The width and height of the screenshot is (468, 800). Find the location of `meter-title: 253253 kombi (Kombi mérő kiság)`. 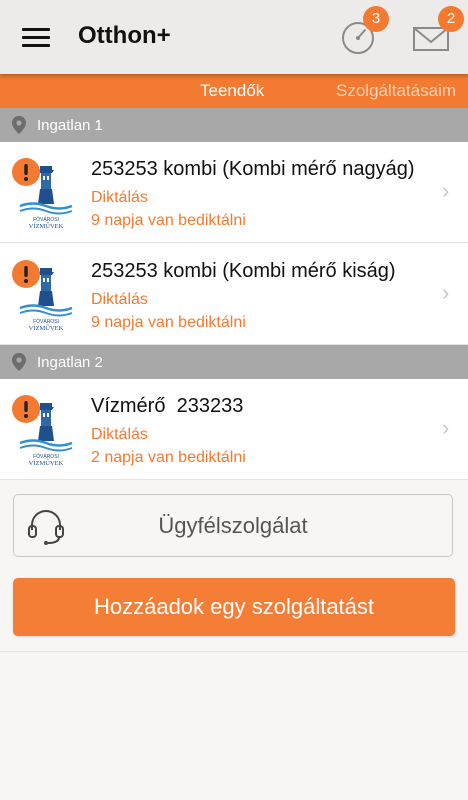

meter-title: 253253 kombi (Kombi mérő kiság) is located at coordinates (243, 271).